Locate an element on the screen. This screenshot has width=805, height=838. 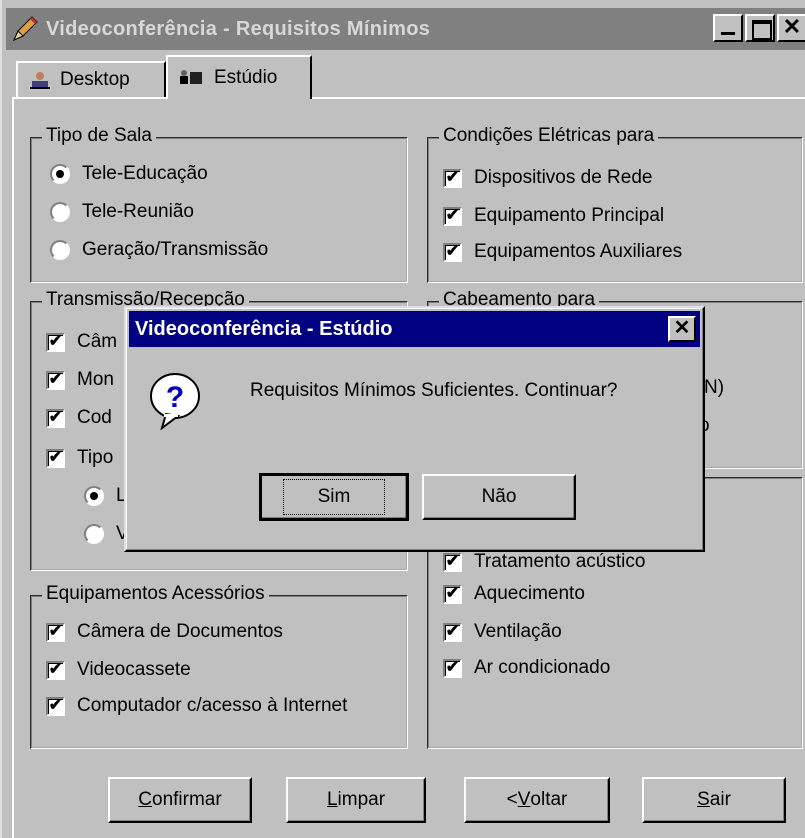
radio-tele-reuniao: Tele-Reunião is located at coordinates (122, 212).